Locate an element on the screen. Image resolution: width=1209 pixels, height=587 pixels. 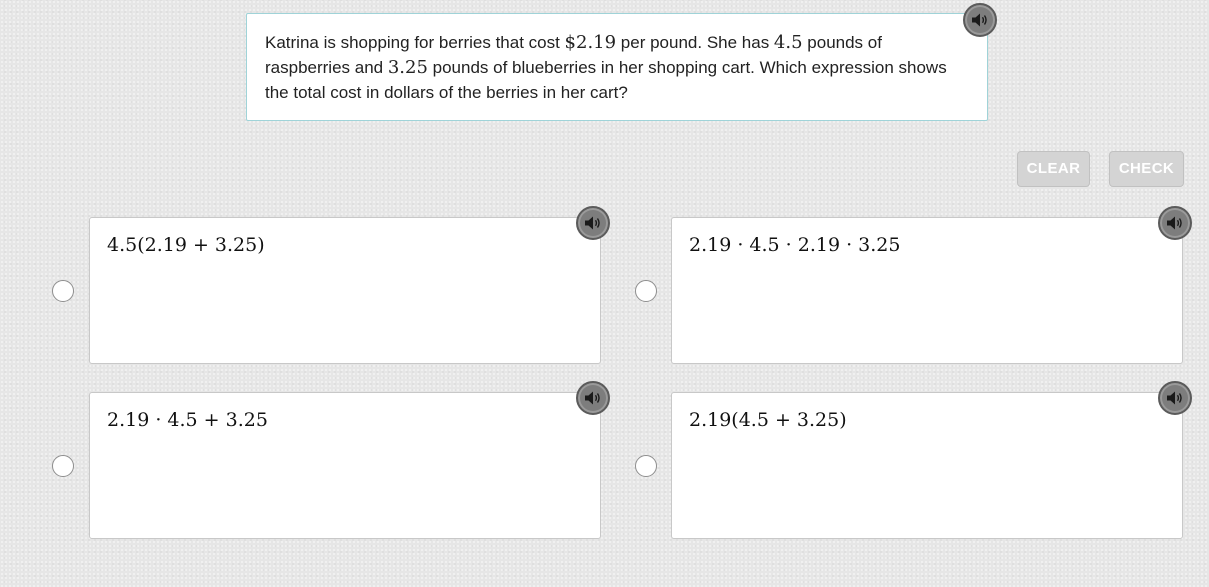
question-math-raspberries: 4.5 is located at coordinates (788, 42).